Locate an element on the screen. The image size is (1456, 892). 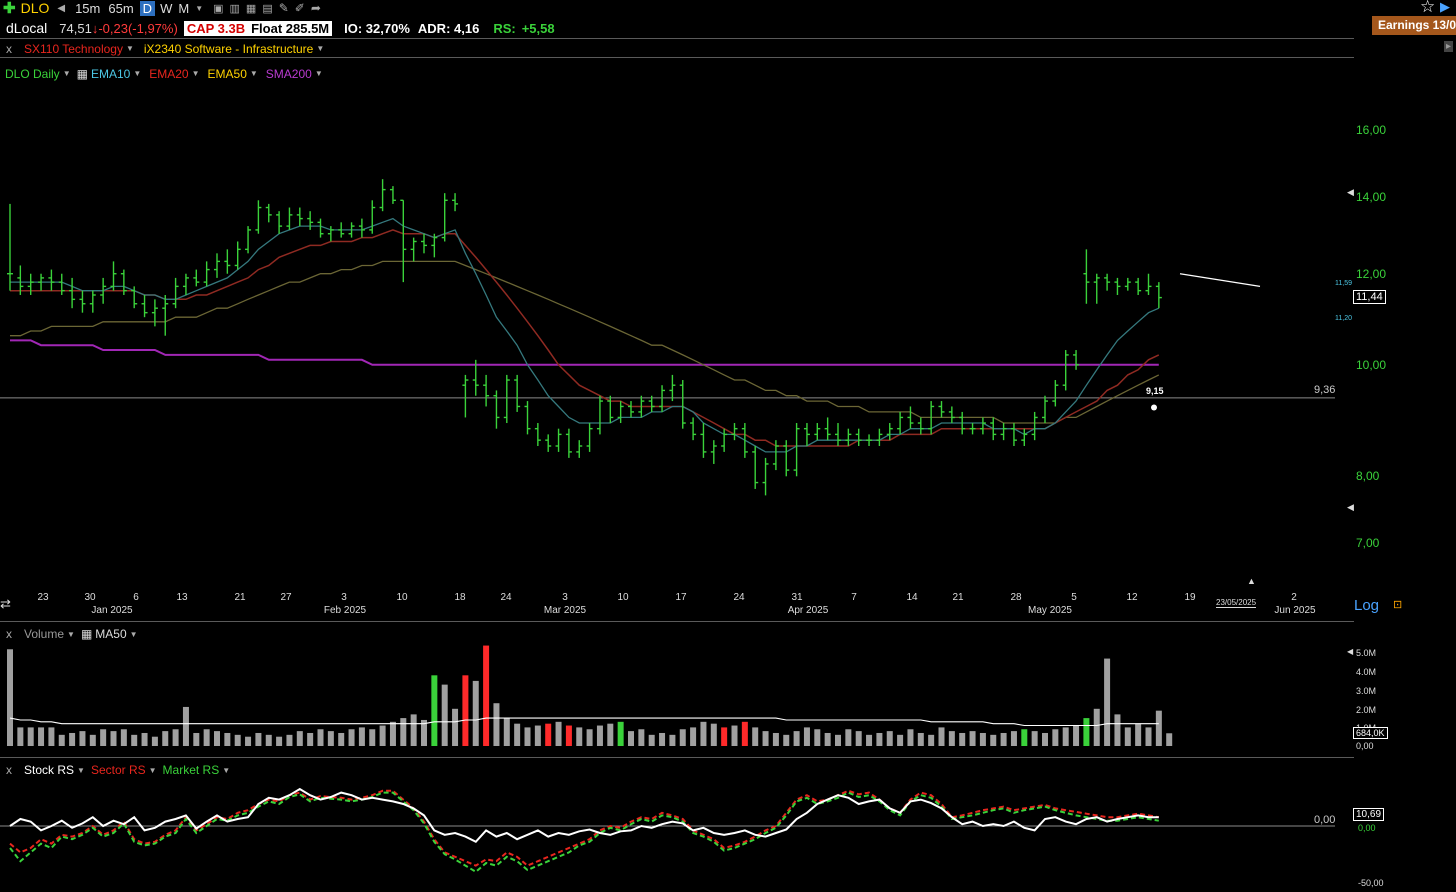
rs-last-value-2: 0,00 is located at coordinates (1367, 828).